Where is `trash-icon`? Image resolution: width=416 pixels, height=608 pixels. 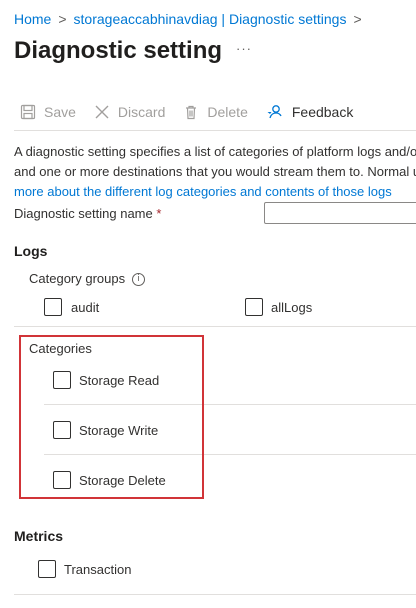 trash-icon is located at coordinates (191, 112).